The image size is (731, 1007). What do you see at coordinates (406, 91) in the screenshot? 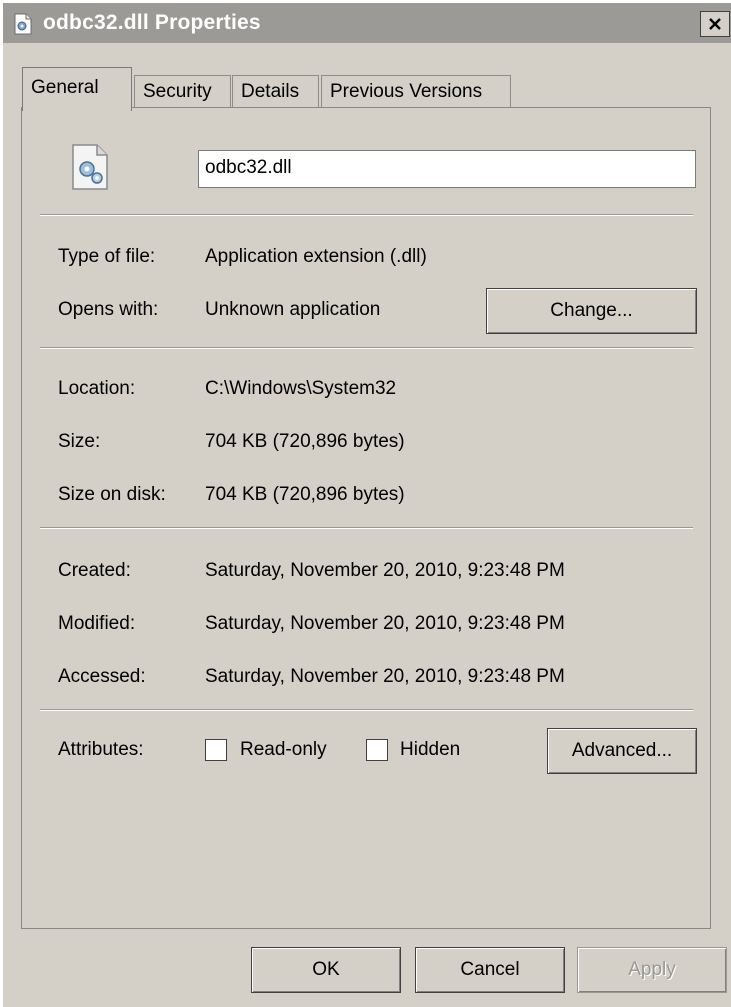
I see `tab-label: Previous Versions` at bounding box center [406, 91].